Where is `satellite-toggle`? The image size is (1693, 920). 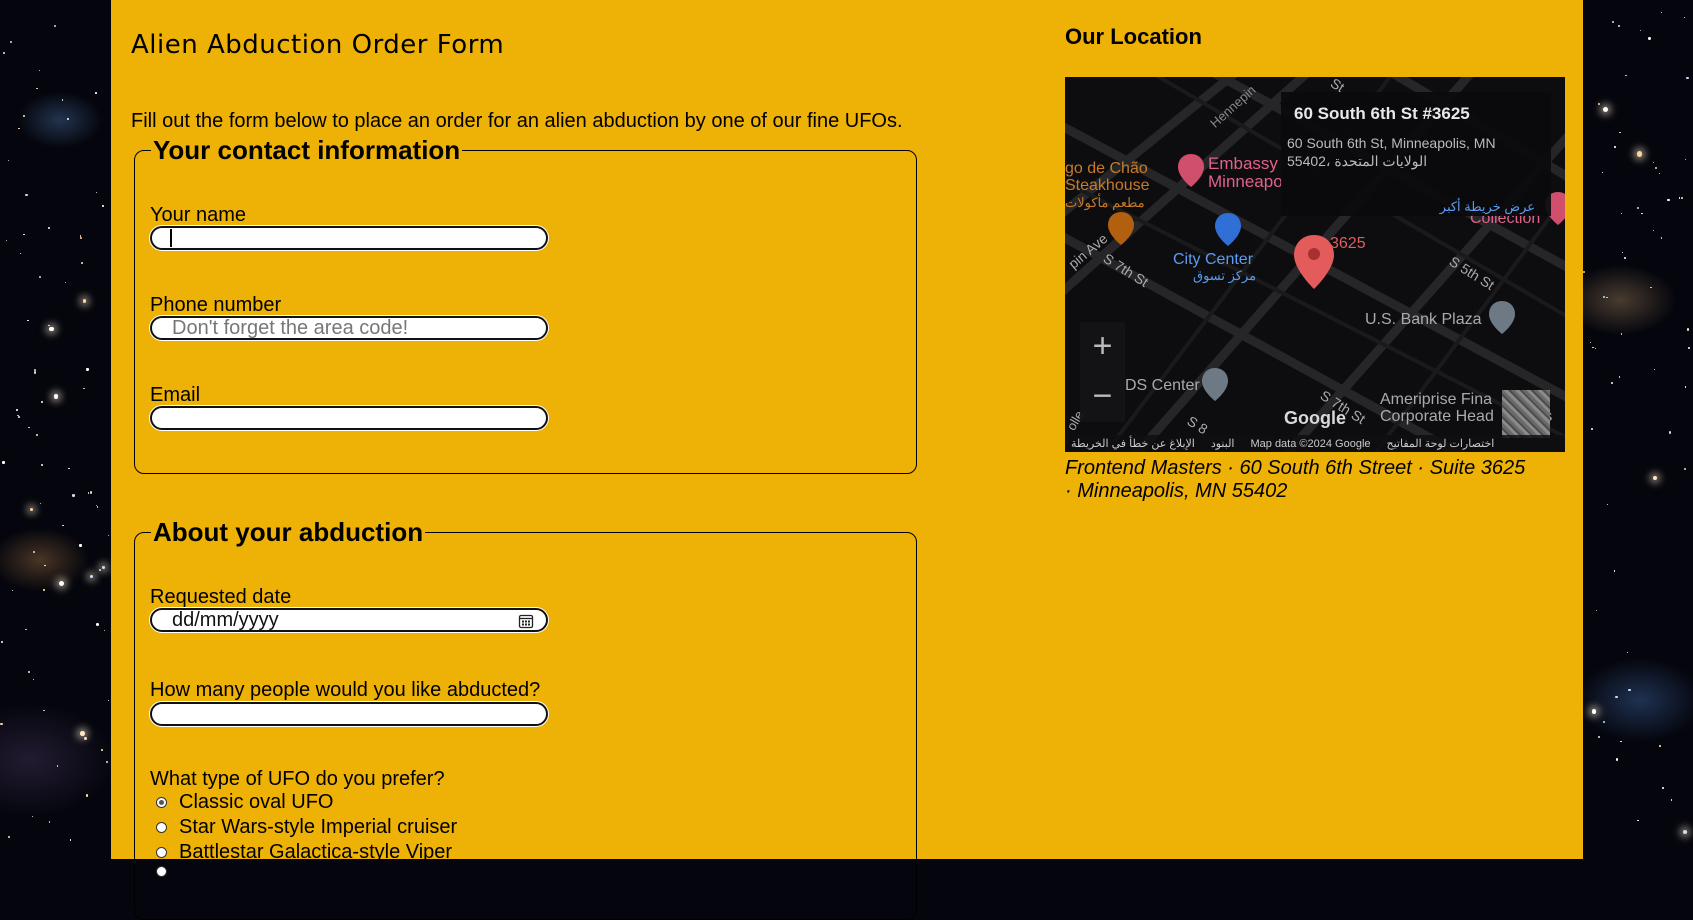 satellite-toggle is located at coordinates (1526, 414).